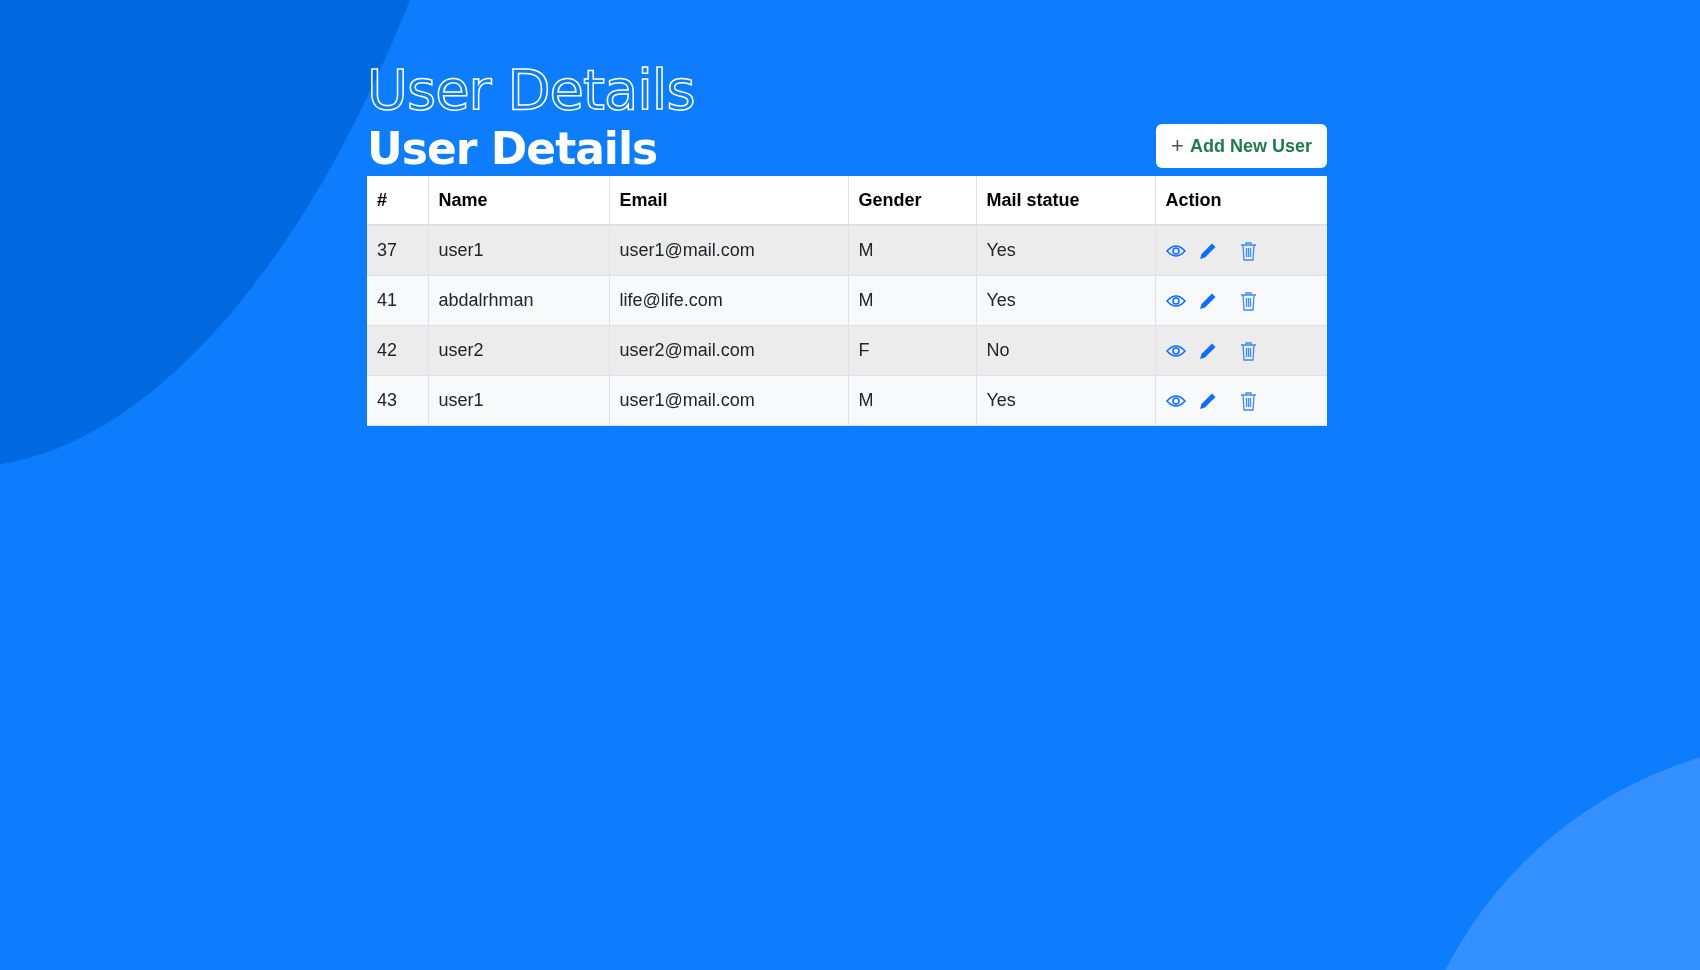  Describe the element at coordinates (397, 250) in the screenshot. I see `table-cell: 37` at that location.